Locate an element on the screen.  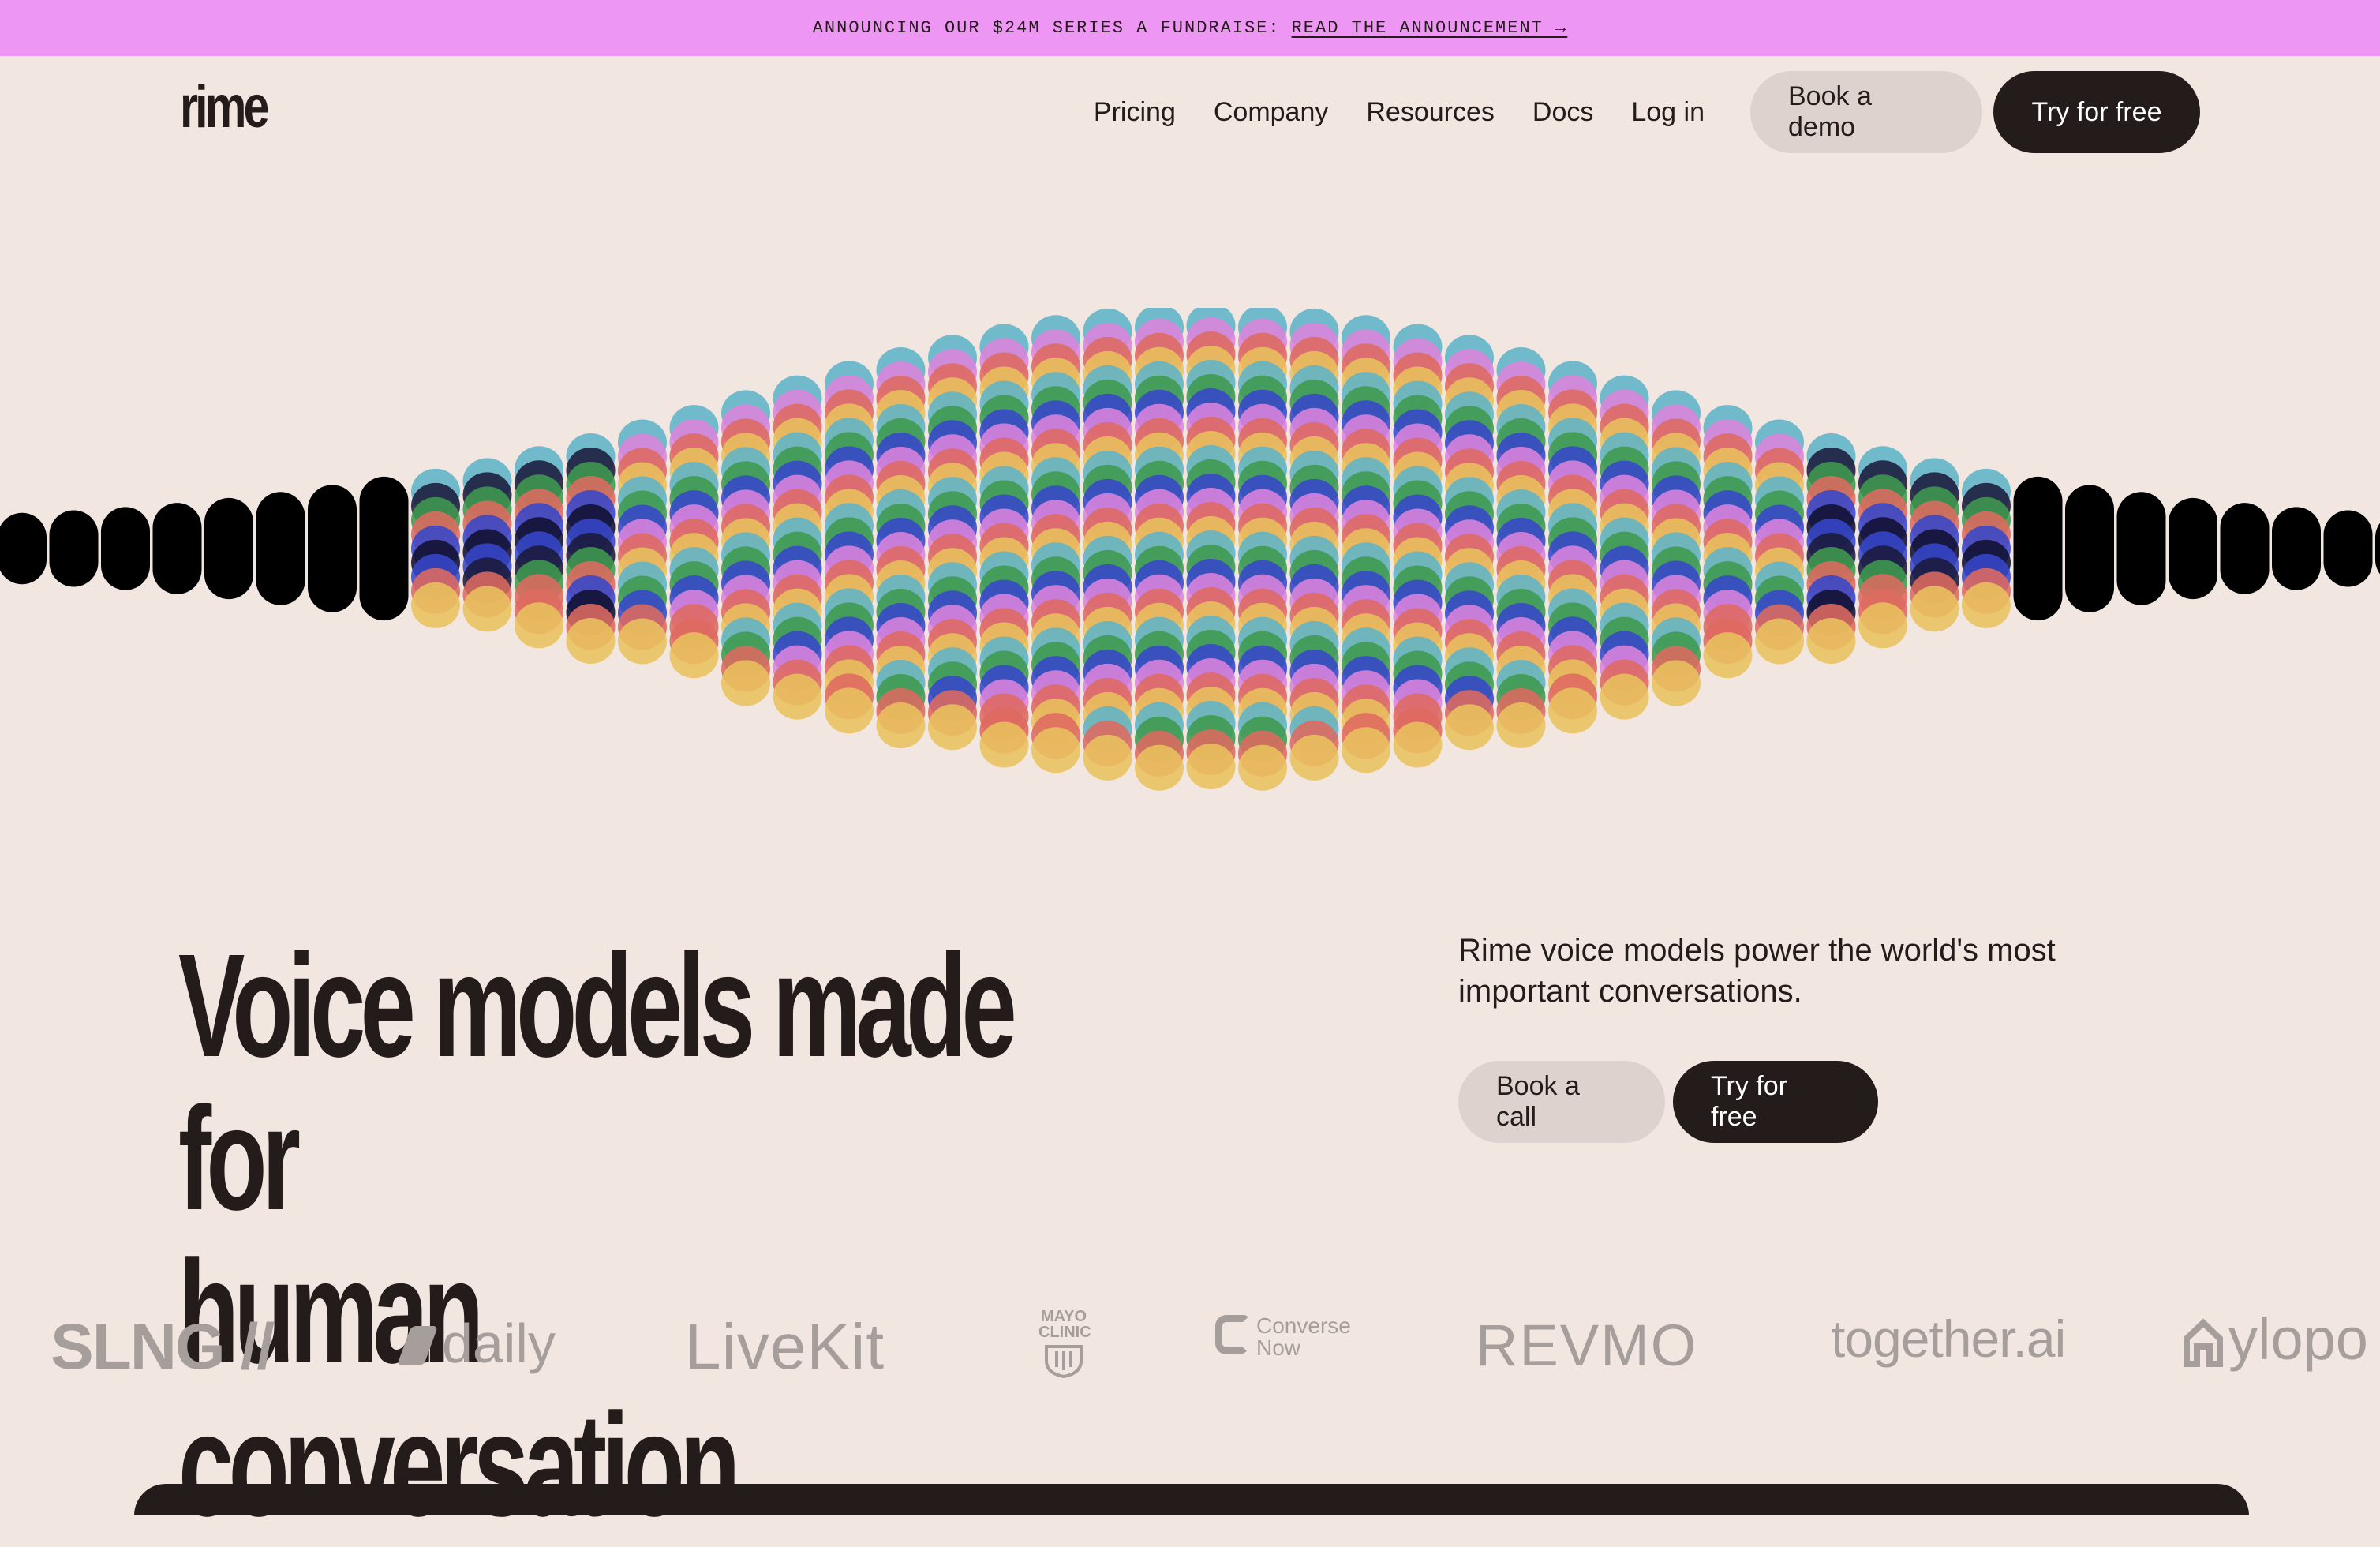
slng-logo: SLNG // is located at coordinates (163, 1347).